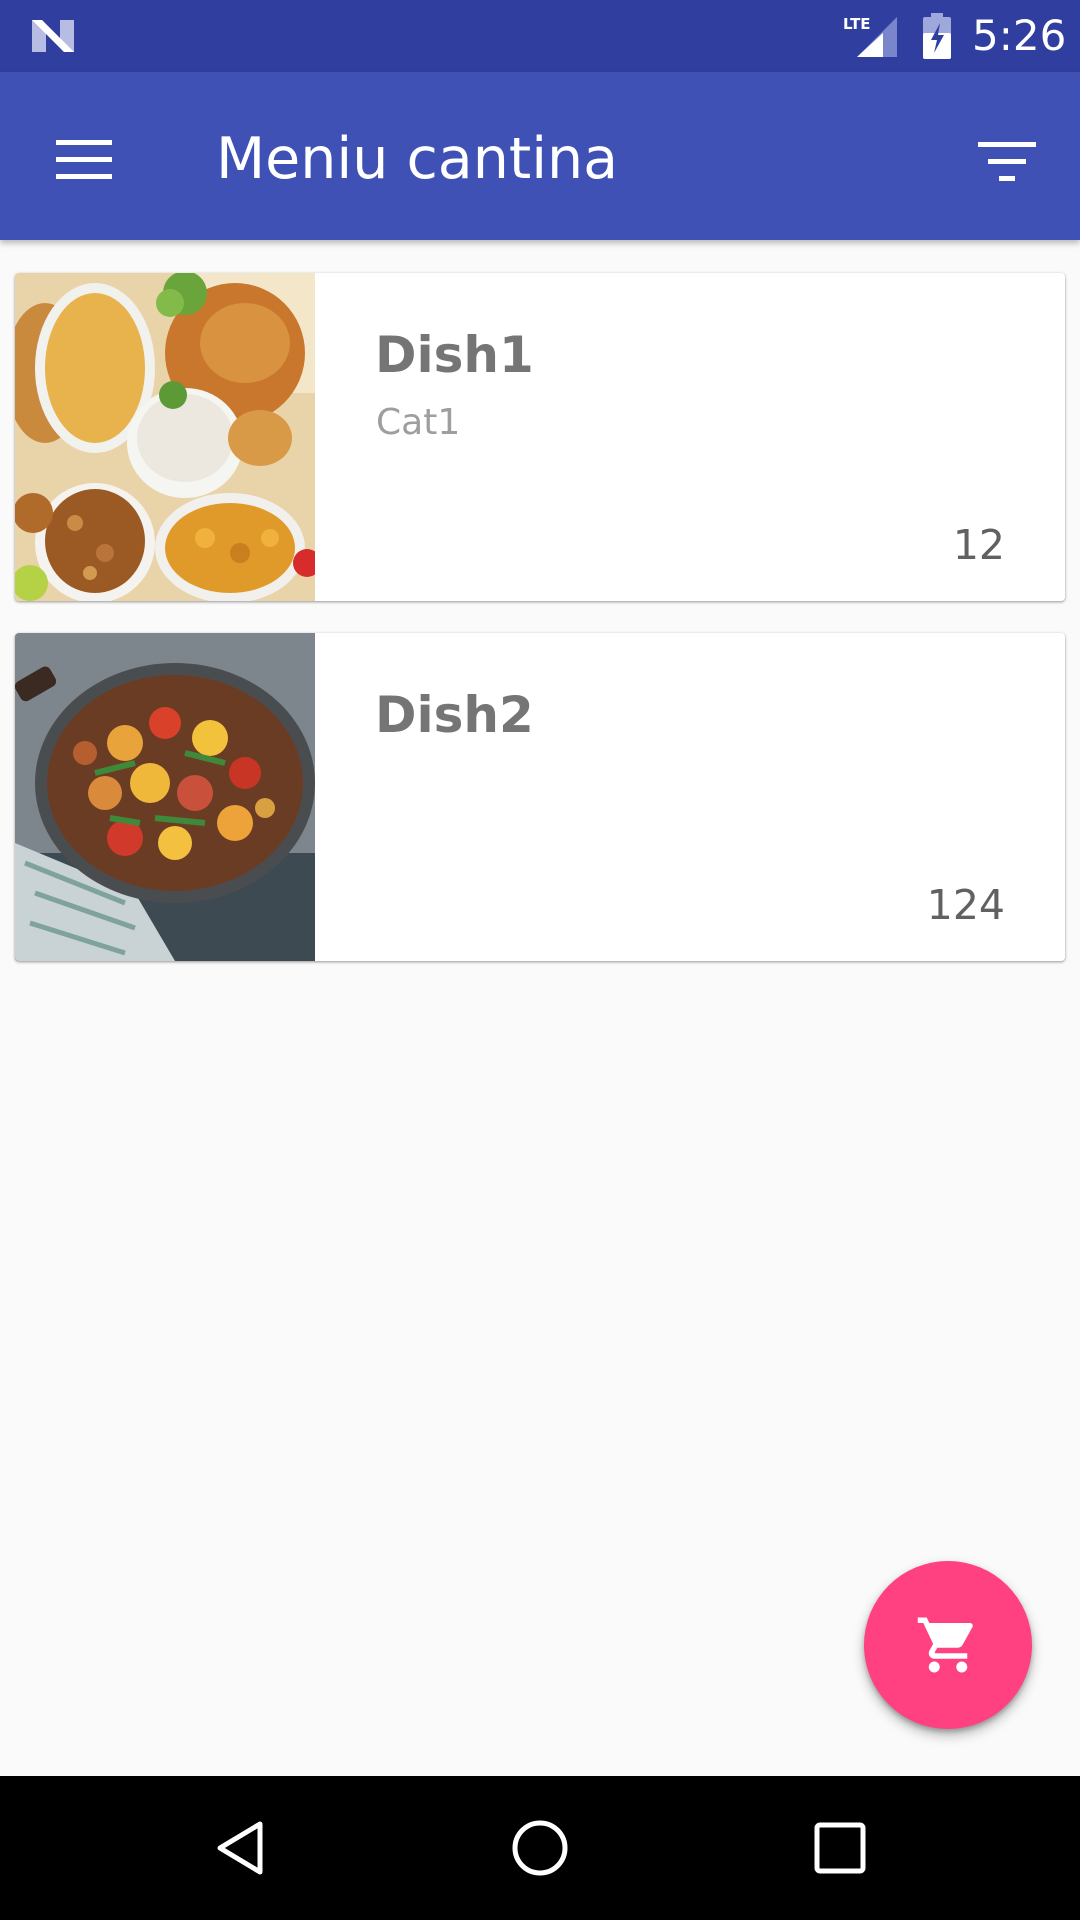  I want to click on back-triangle-icon, so click(240, 1848).